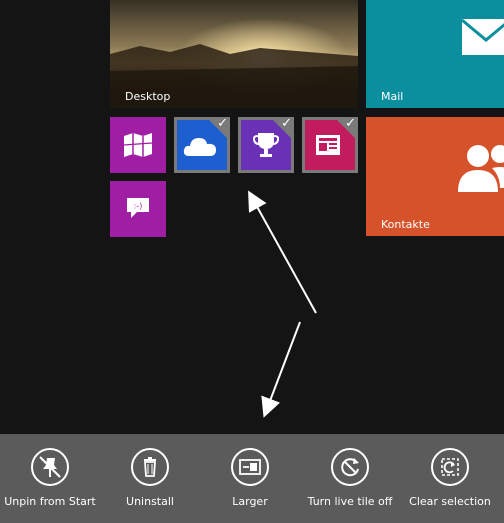 The image size is (504, 523). What do you see at coordinates (281, 369) in the screenshot?
I see `arrow-to-larger` at bounding box center [281, 369].